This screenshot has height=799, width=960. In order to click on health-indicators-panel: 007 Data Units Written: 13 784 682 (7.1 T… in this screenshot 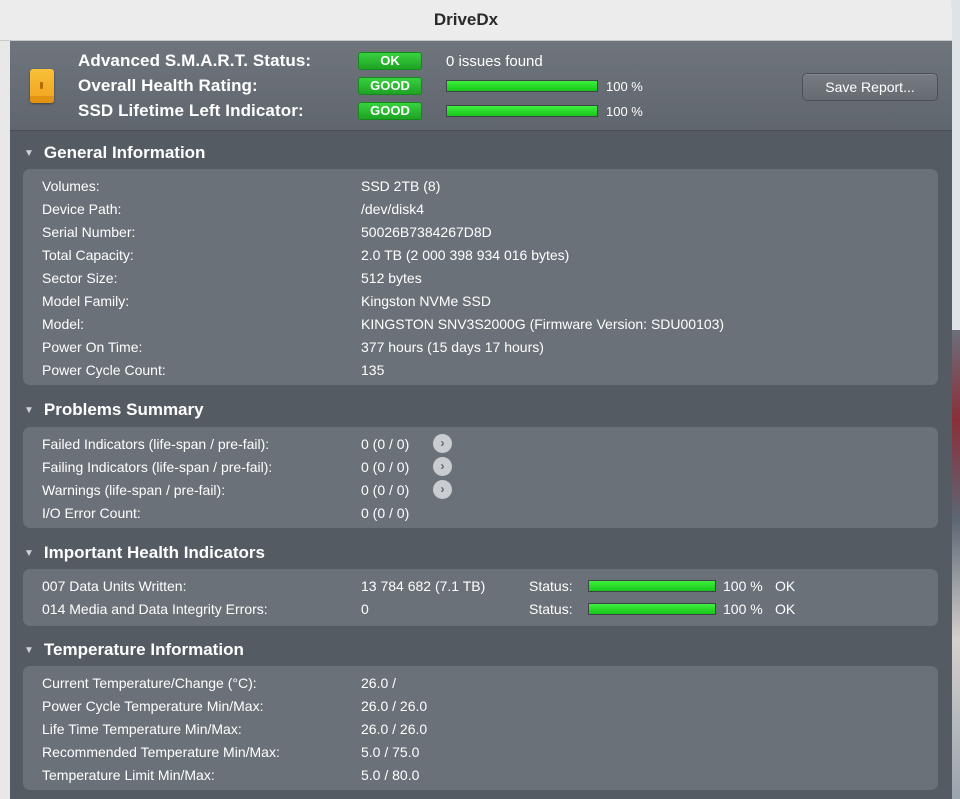, I will do `click(480, 597)`.